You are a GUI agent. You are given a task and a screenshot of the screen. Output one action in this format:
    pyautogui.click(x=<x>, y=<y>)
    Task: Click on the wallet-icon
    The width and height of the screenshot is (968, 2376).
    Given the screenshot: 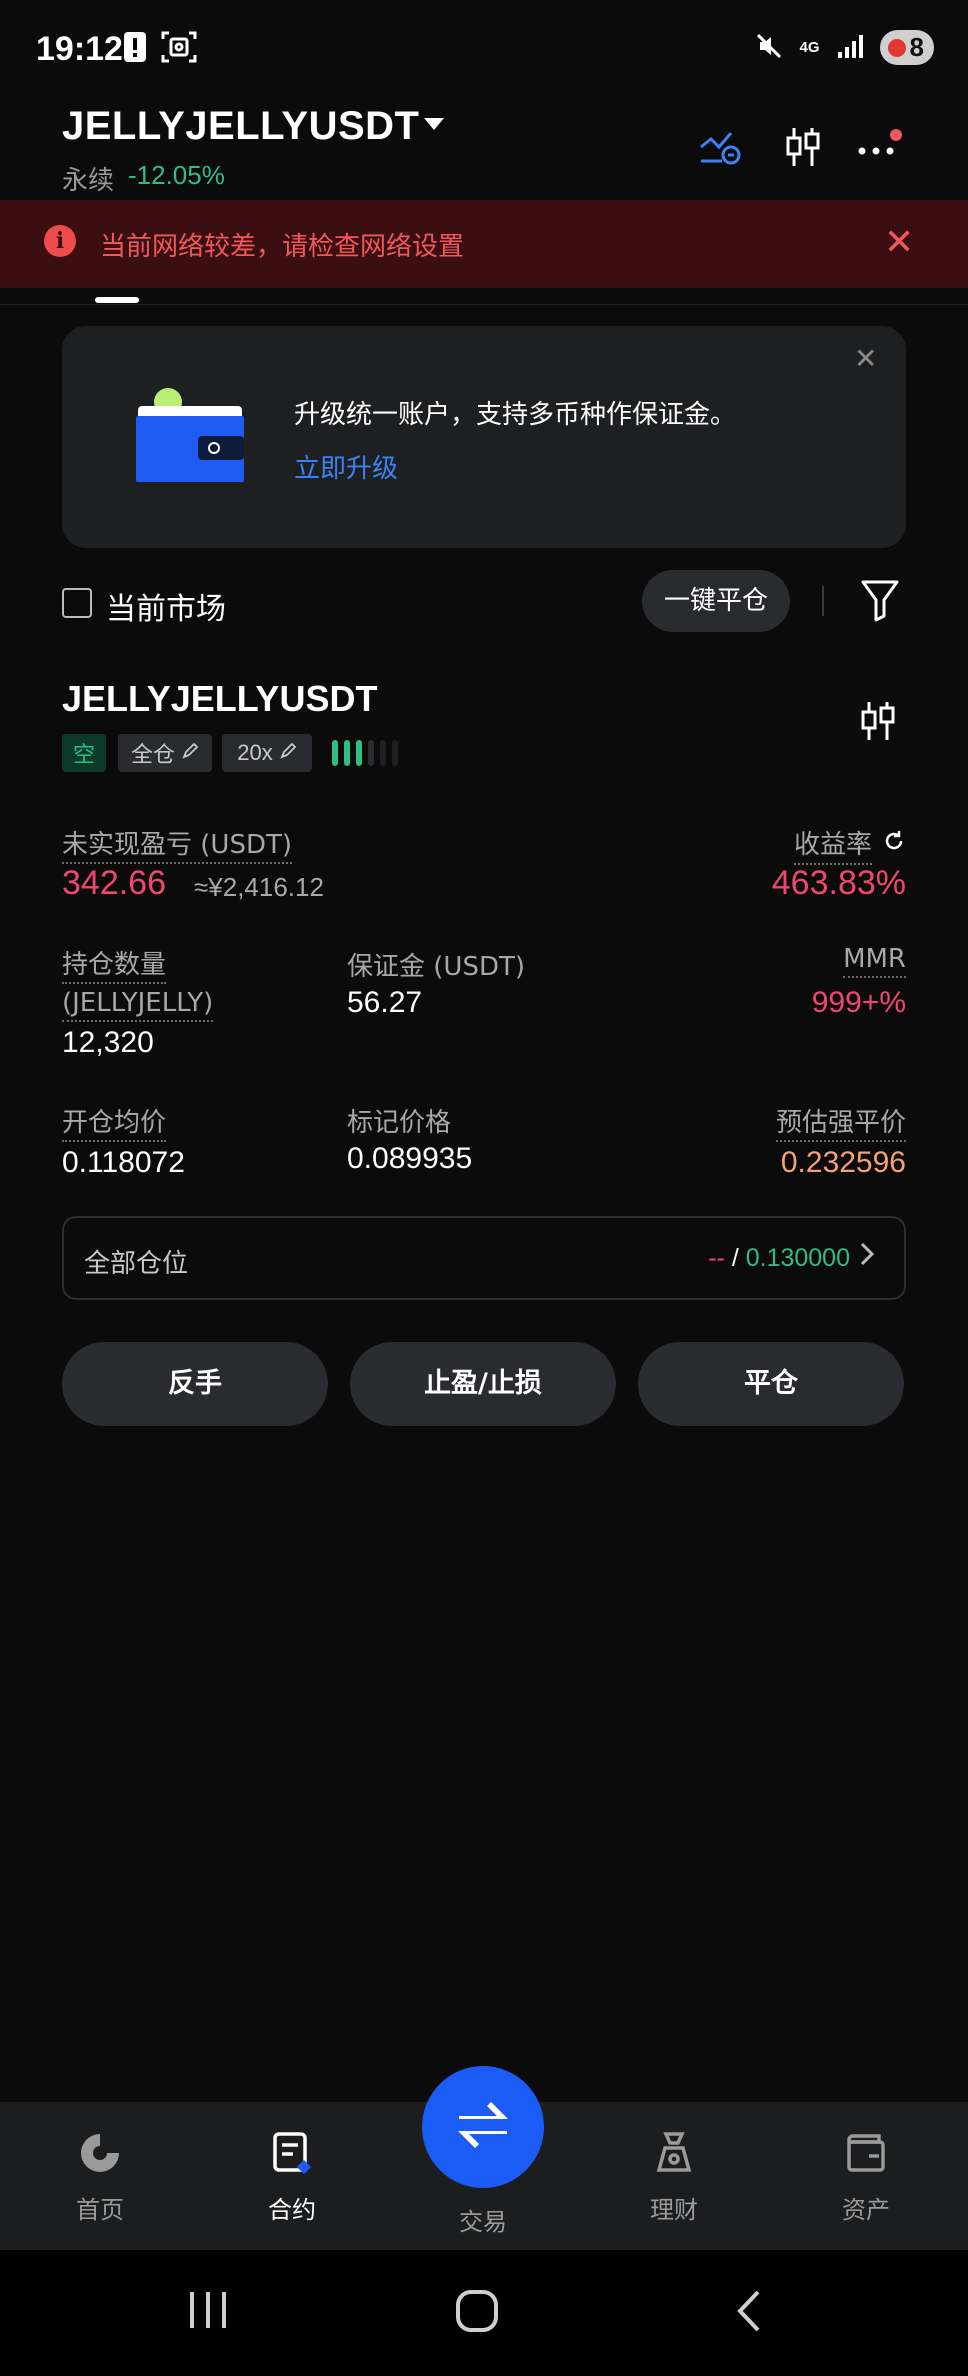 What is the action you would take?
    pyautogui.click(x=194, y=436)
    